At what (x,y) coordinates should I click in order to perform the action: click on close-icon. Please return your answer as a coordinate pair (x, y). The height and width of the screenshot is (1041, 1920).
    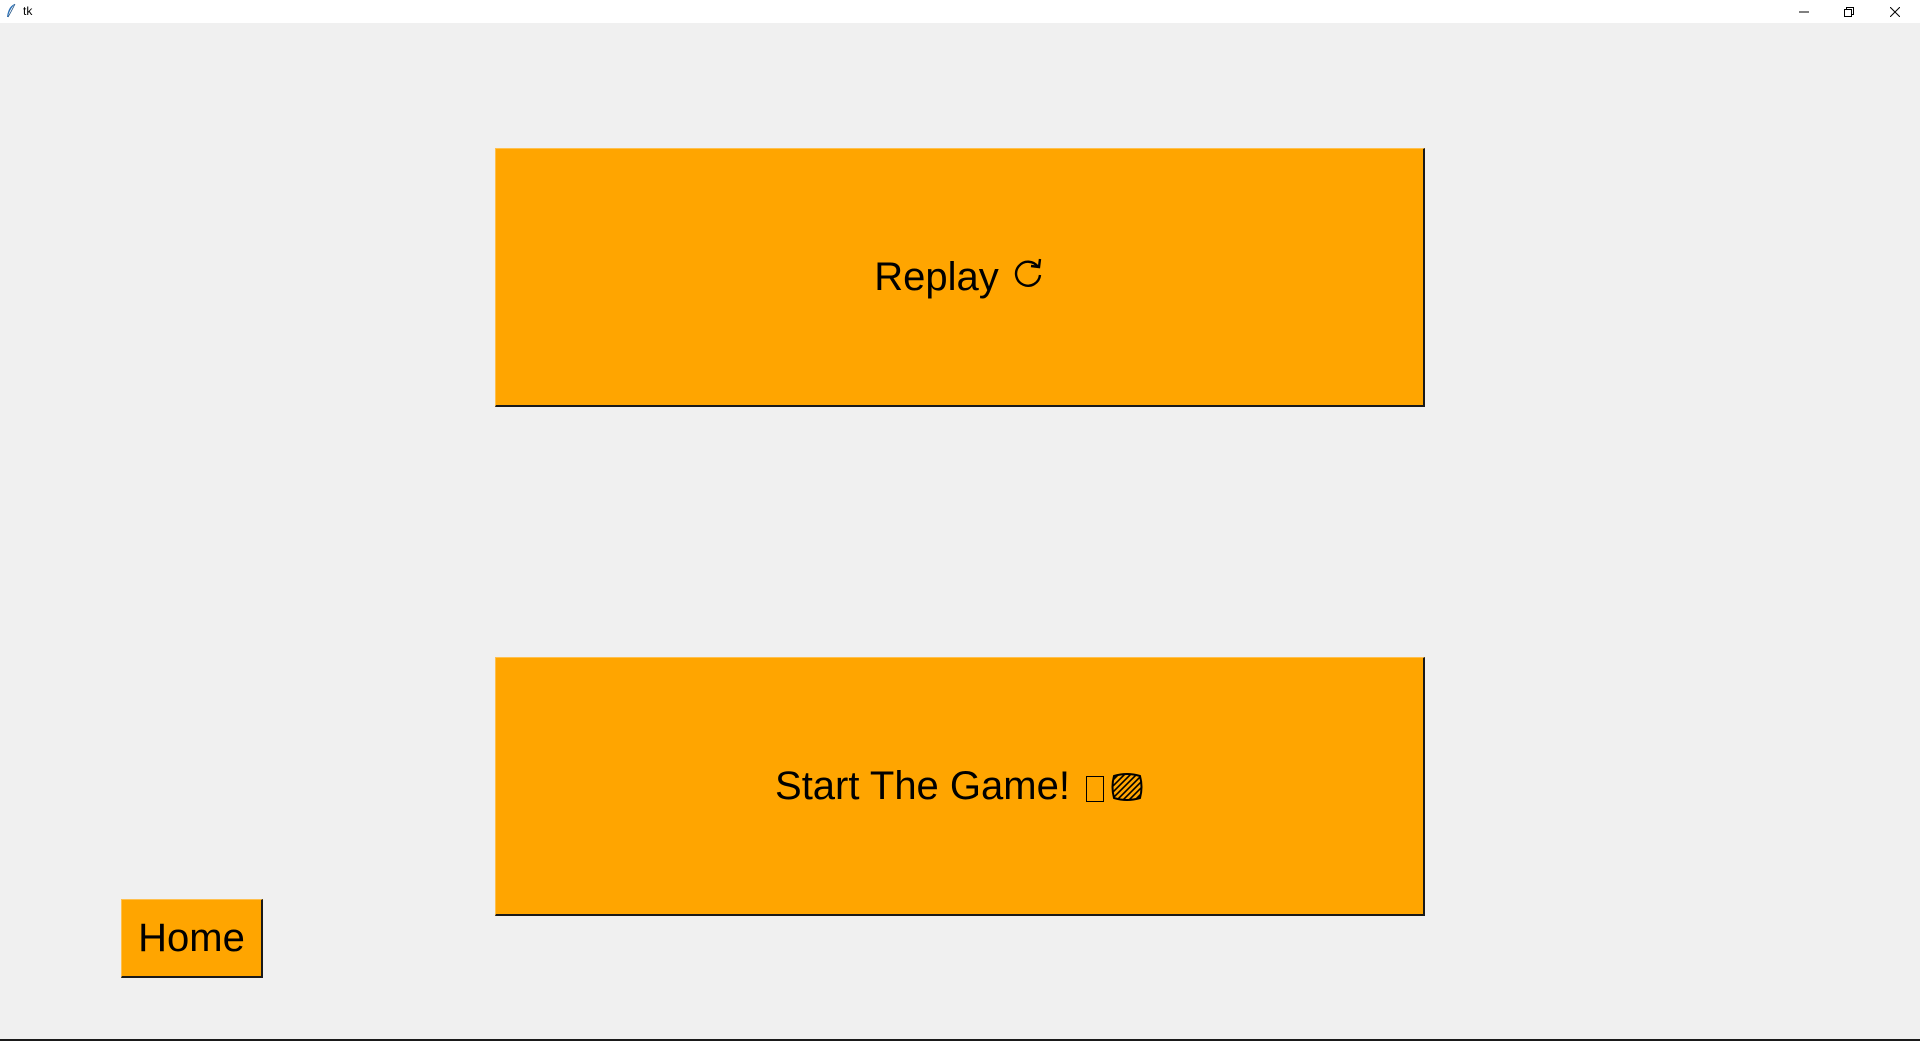
    Looking at the image, I should click on (1895, 11).